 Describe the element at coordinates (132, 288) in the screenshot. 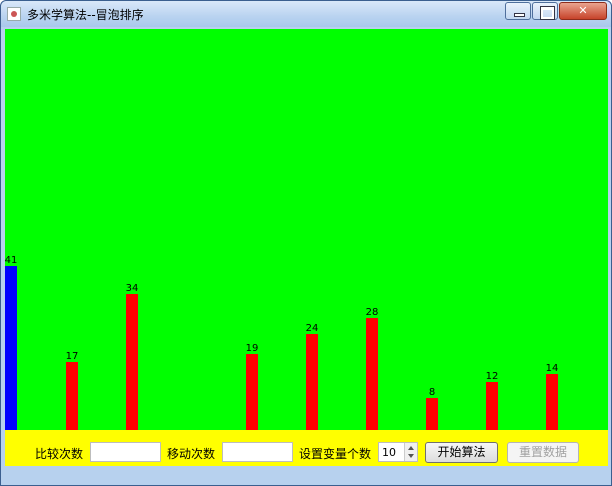

I see `bar-value-label: 34` at that location.